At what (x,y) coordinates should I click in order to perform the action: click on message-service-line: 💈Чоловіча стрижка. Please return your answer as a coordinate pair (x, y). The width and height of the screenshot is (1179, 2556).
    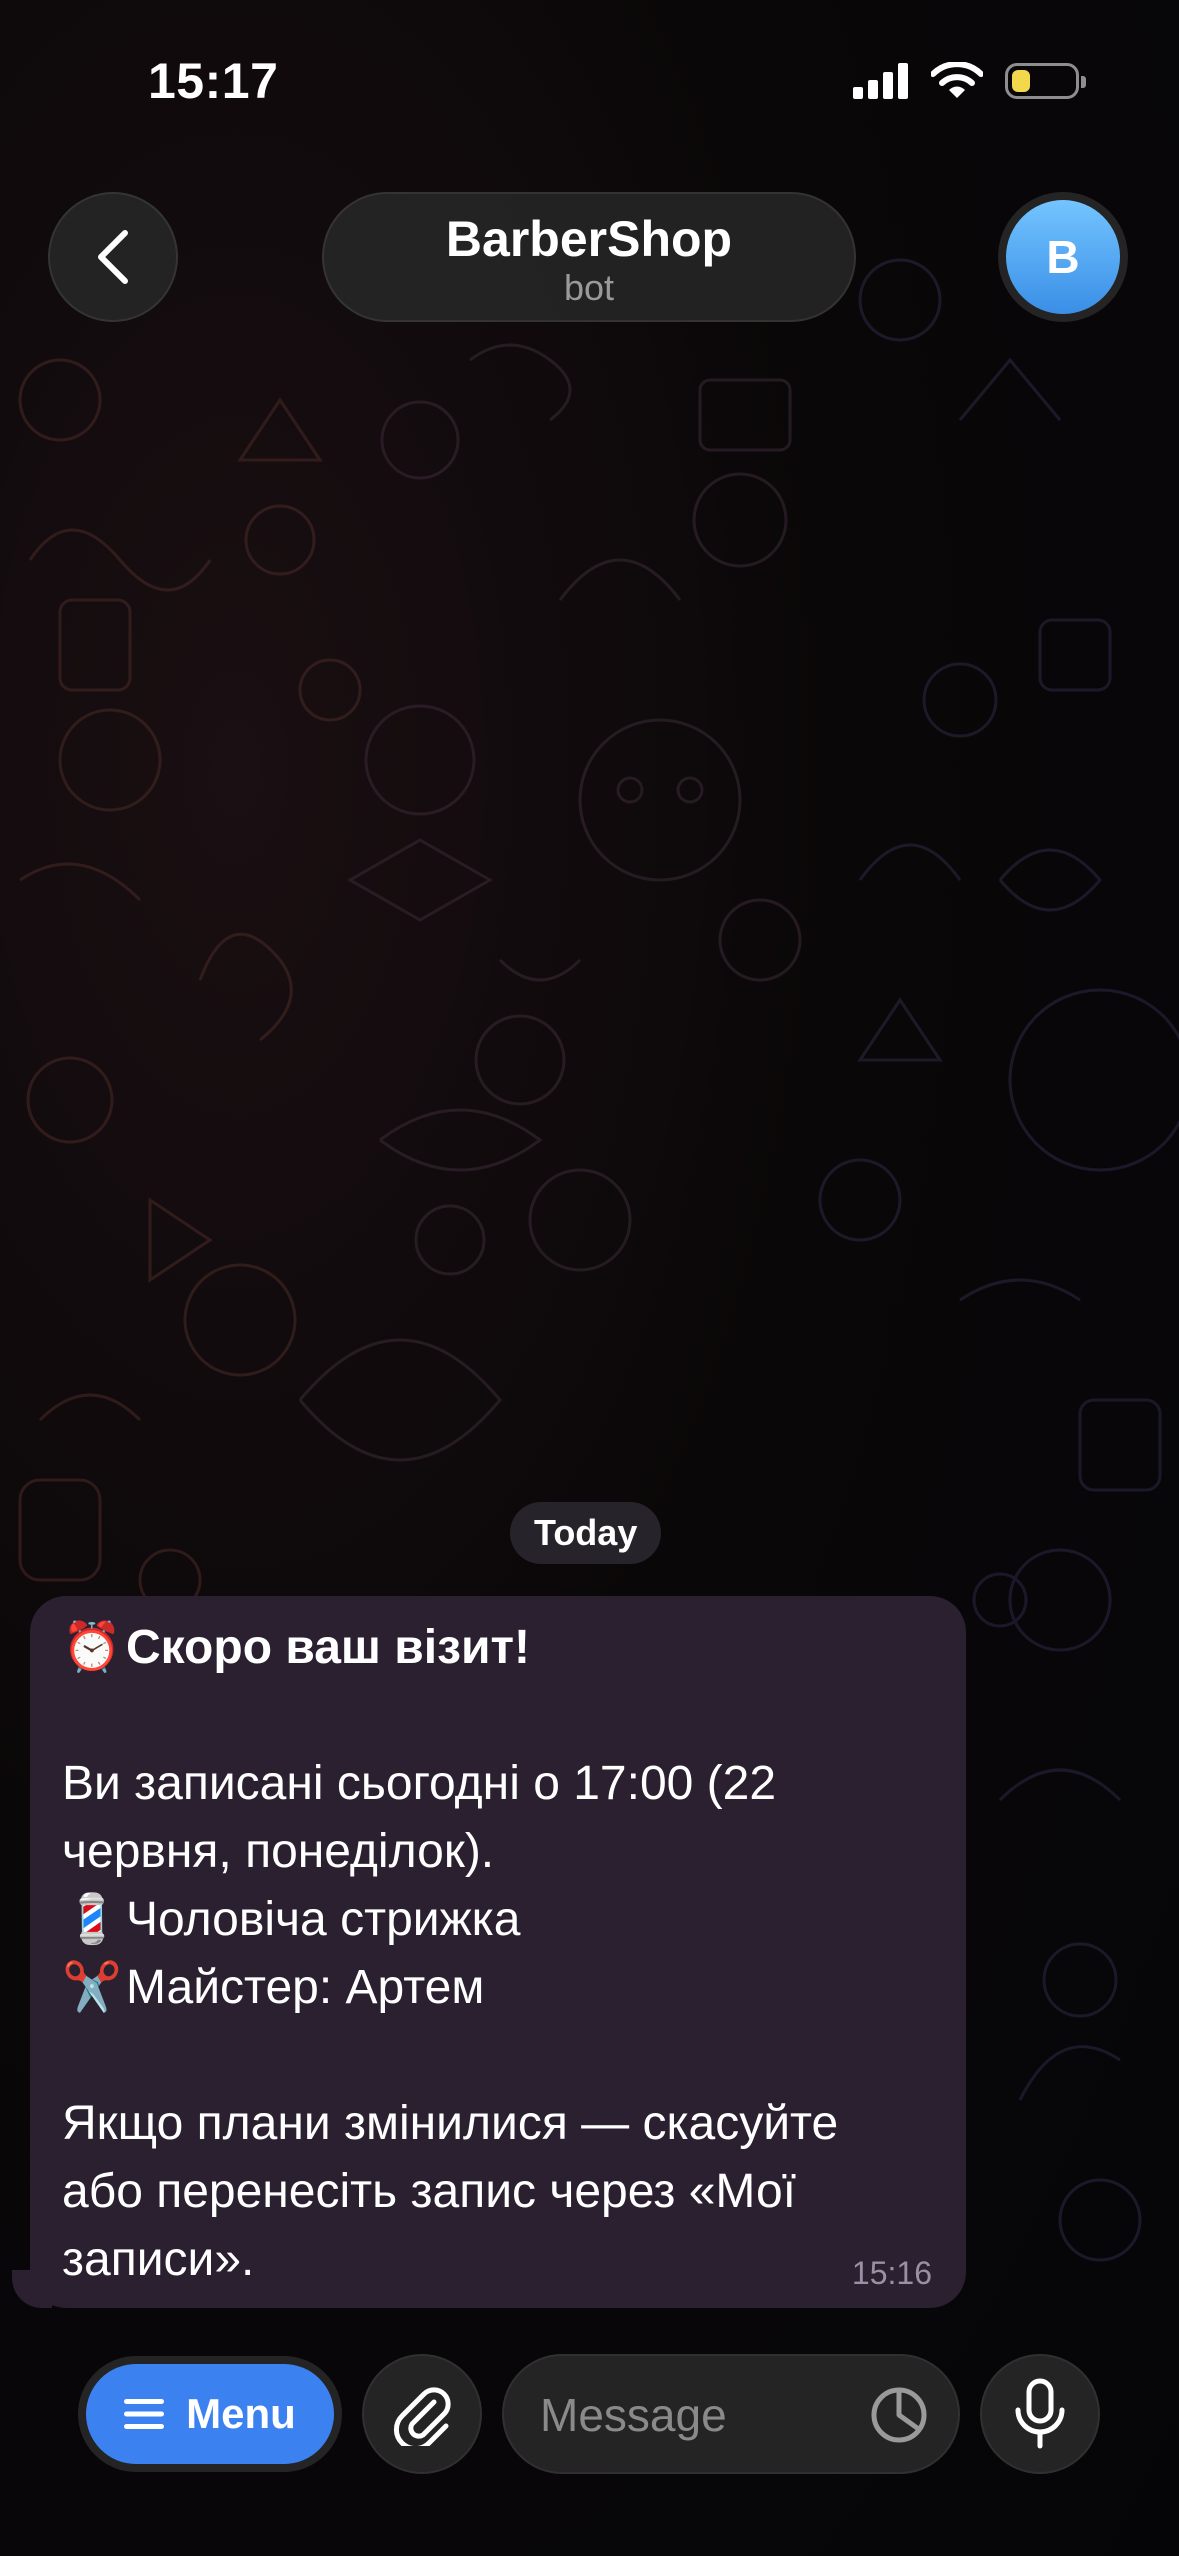
    Looking at the image, I should click on (498, 1920).